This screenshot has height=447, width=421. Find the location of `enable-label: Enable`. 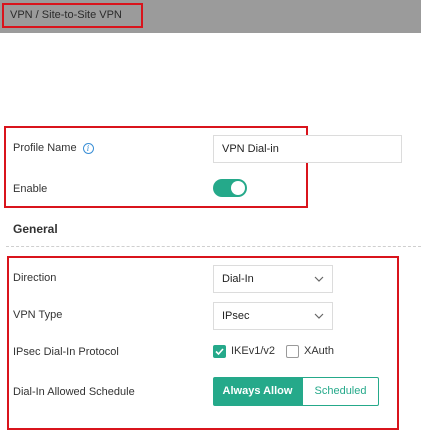

enable-label: Enable is located at coordinates (30, 189).